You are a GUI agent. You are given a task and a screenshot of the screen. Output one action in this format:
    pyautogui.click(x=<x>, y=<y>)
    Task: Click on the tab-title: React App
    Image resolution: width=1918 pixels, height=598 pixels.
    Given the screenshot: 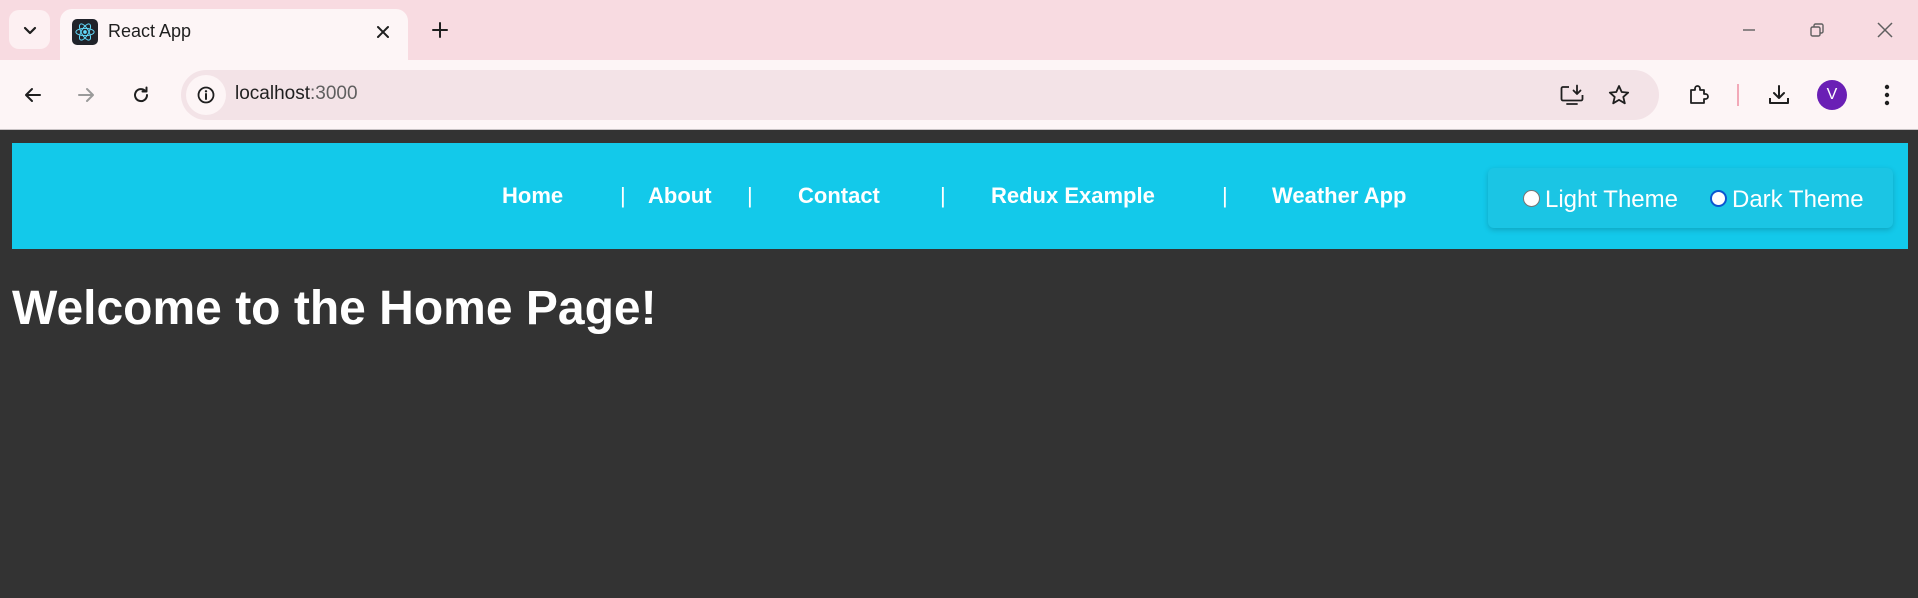 What is the action you would take?
    pyautogui.click(x=150, y=31)
    